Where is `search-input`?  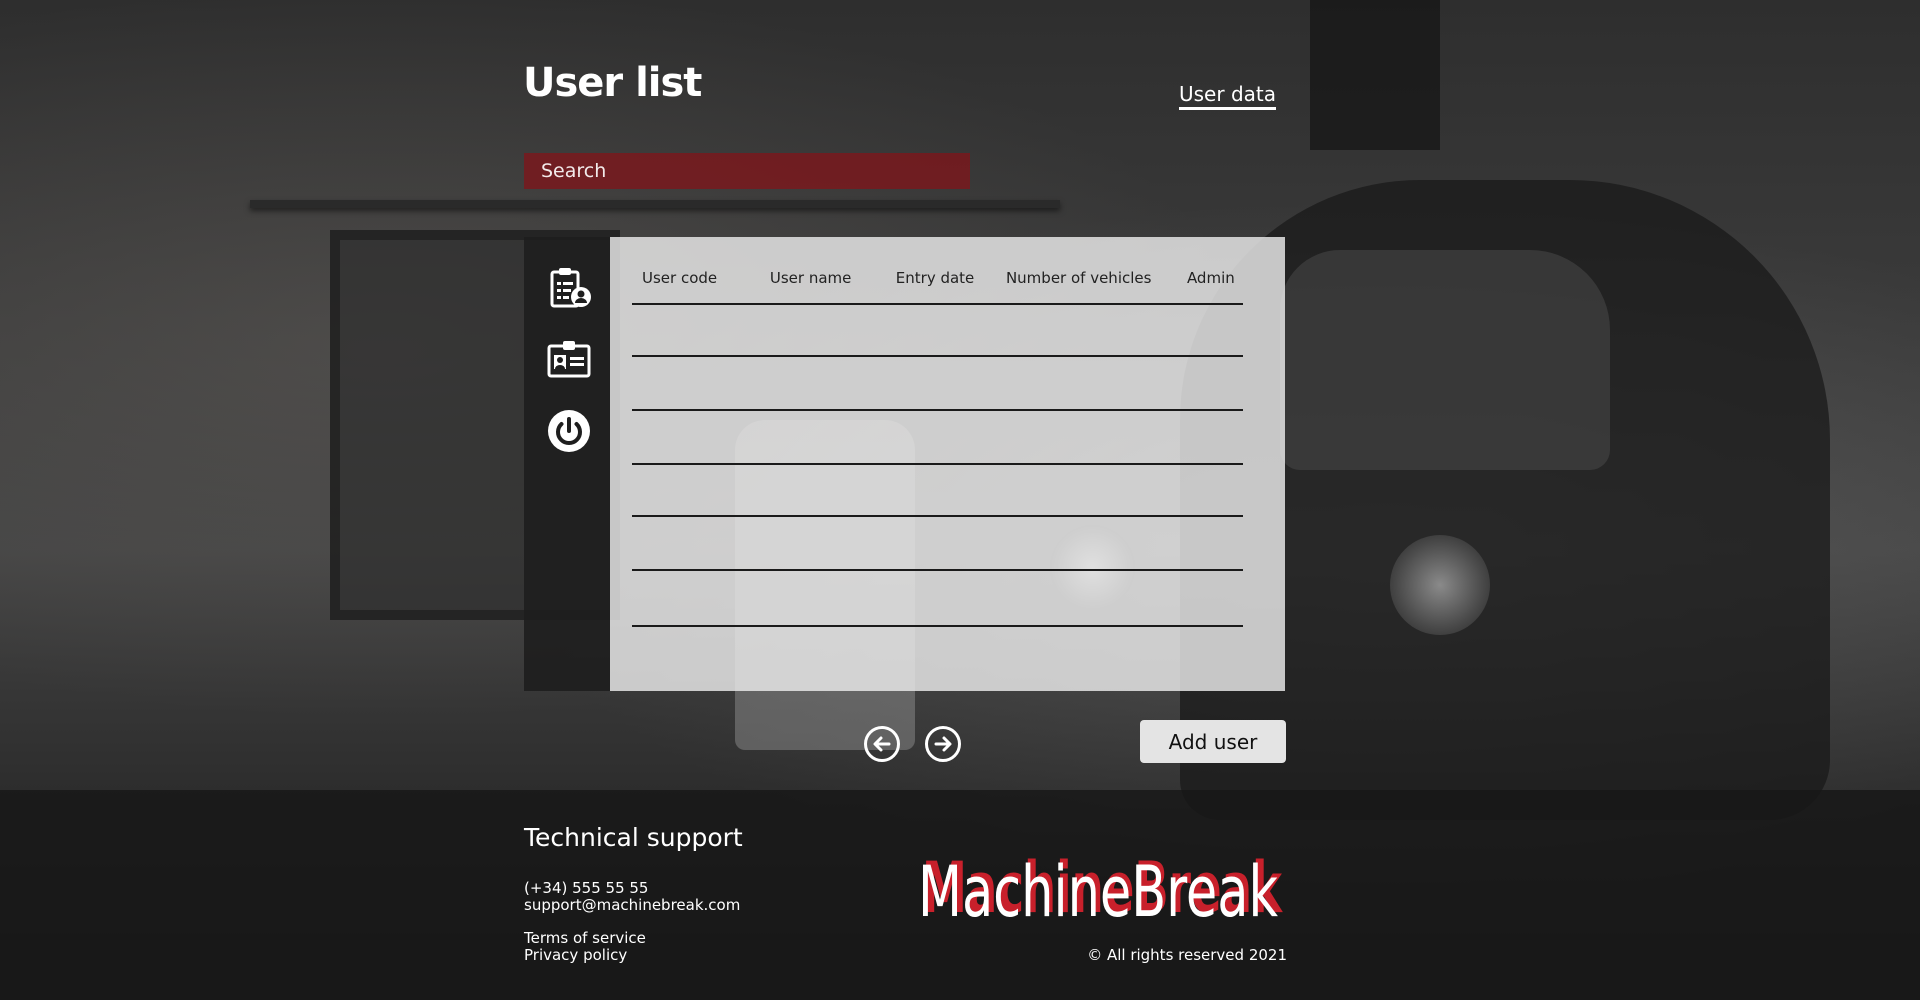
search-input is located at coordinates (747, 171).